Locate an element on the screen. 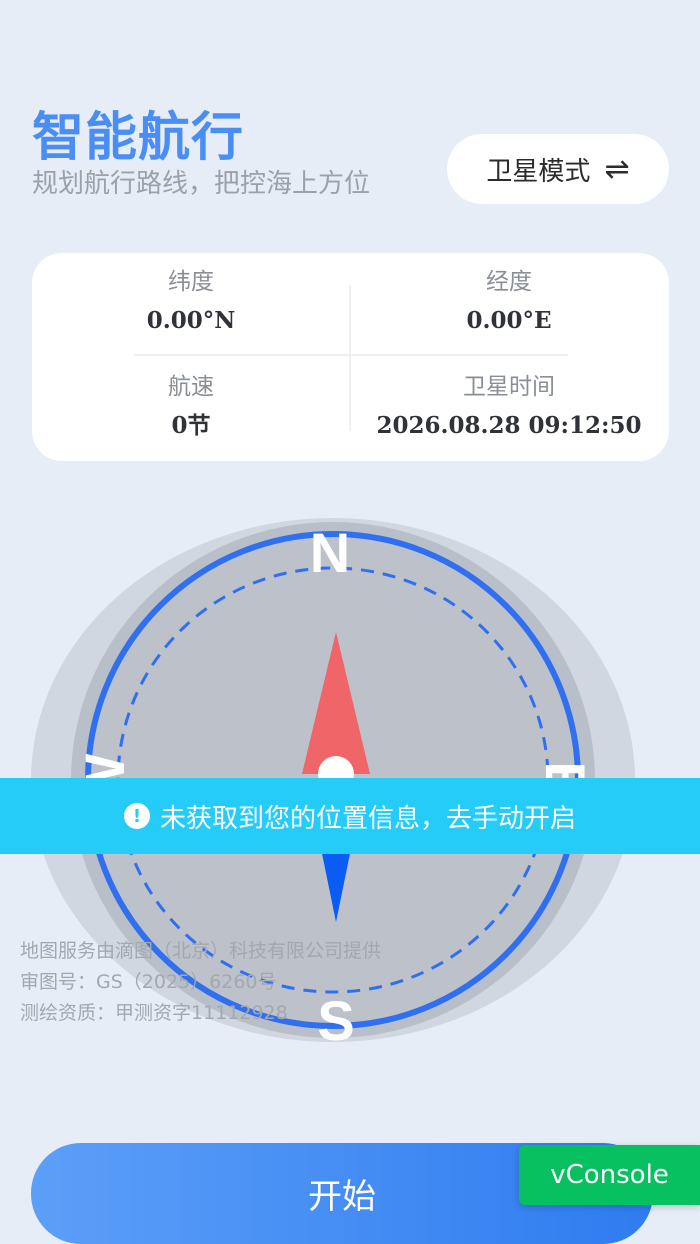 The height and width of the screenshot is (1244, 700). latitude-value: 0.00°N is located at coordinates (191, 320).